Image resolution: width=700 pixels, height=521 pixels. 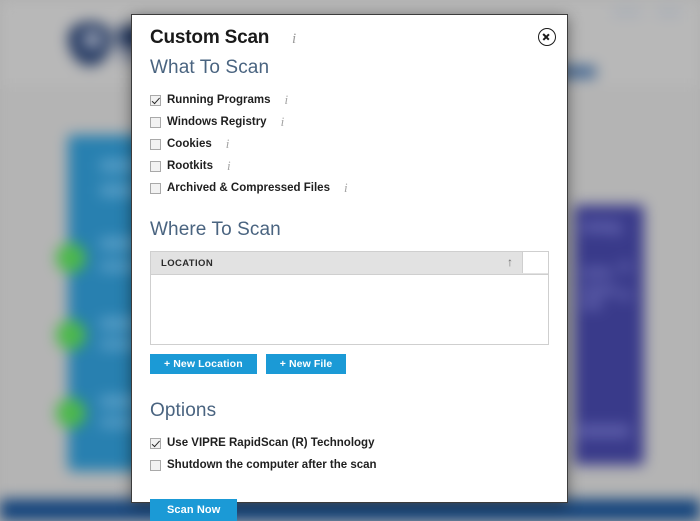 I want to click on checkbox-label: Cookies, so click(x=189, y=144).